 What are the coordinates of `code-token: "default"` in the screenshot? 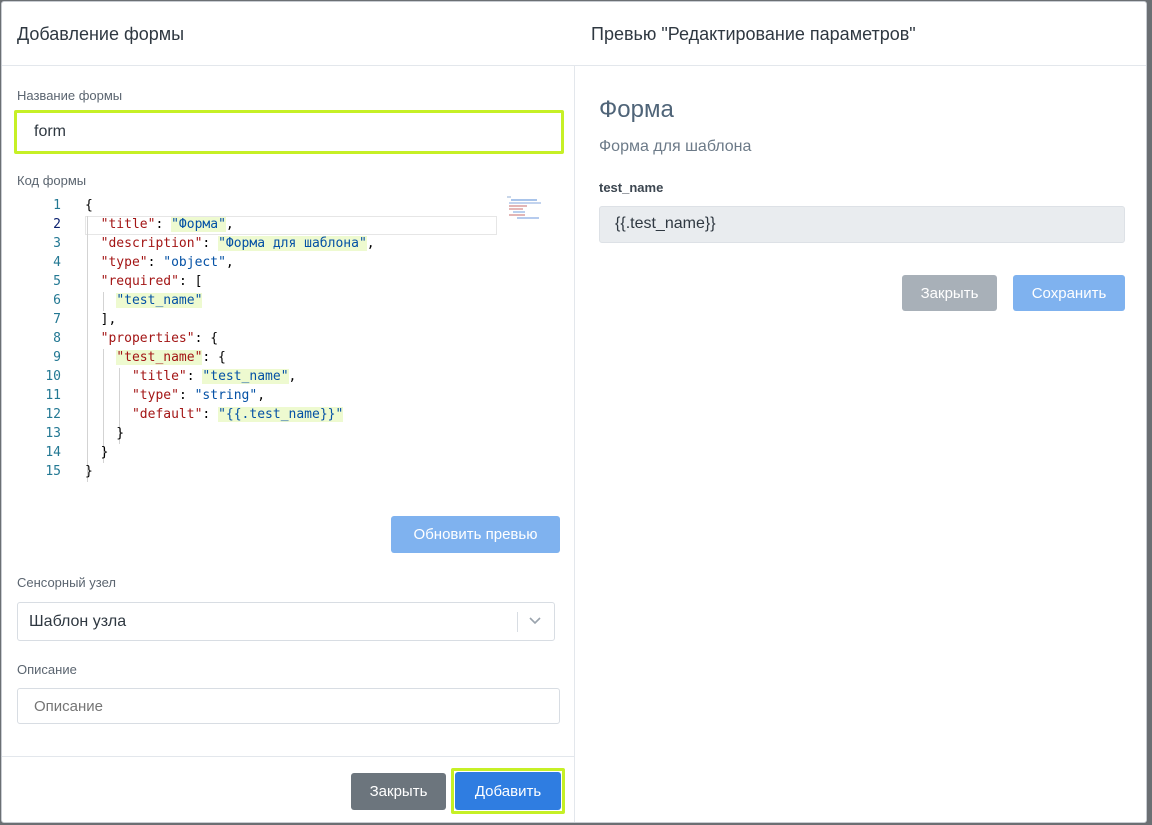 It's located at (167, 414).